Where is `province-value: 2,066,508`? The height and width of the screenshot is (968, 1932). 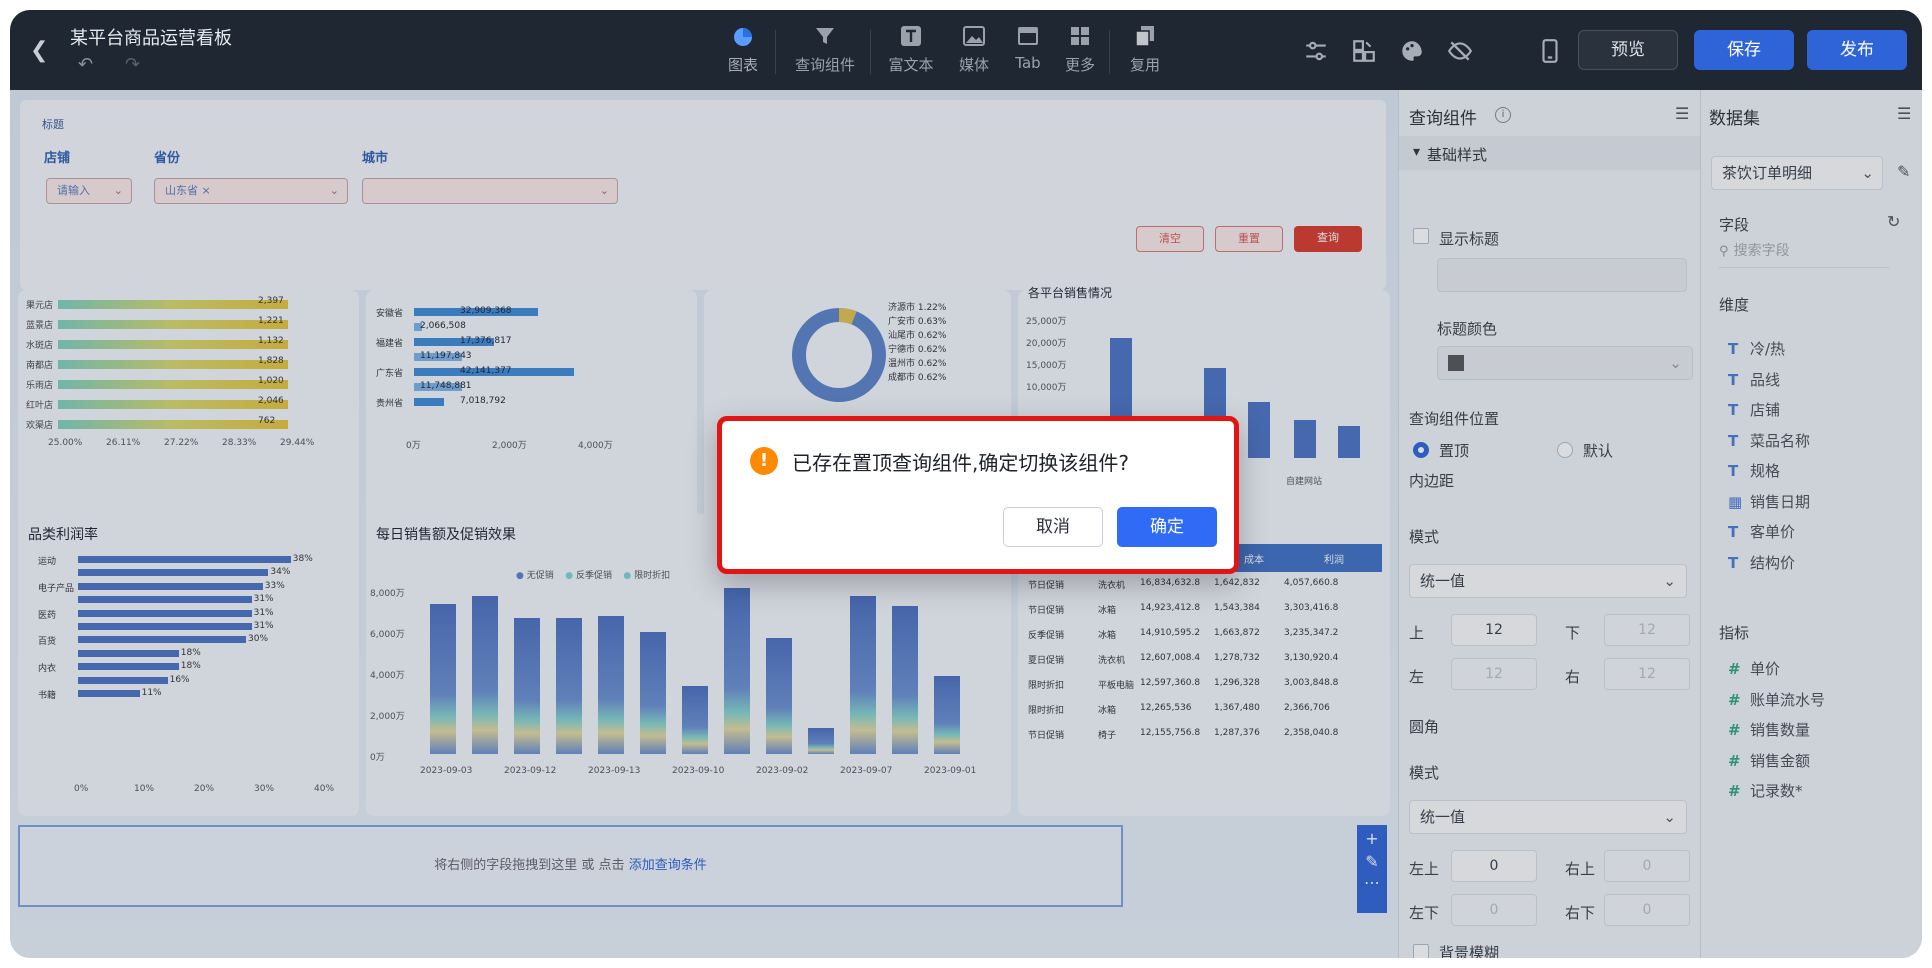
province-value: 2,066,508 is located at coordinates (443, 326).